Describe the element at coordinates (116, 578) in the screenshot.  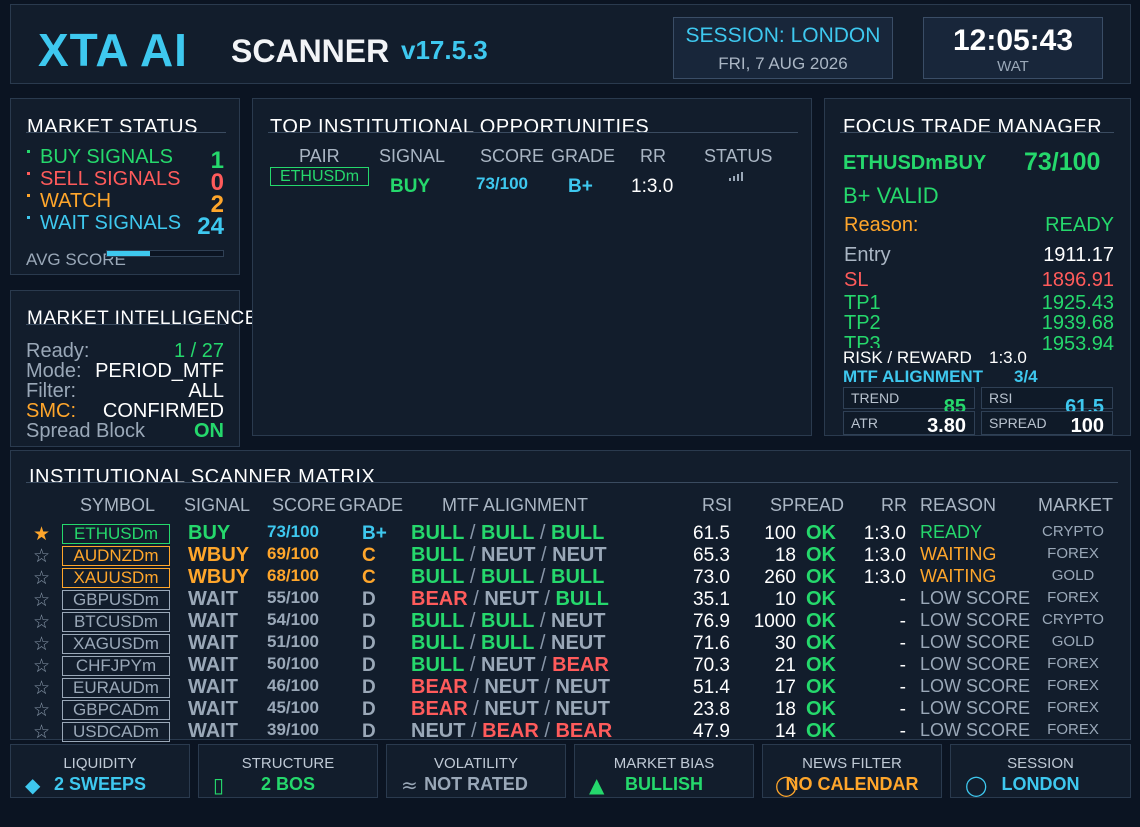
I see `symbol-tag: XAUUSDm` at that location.